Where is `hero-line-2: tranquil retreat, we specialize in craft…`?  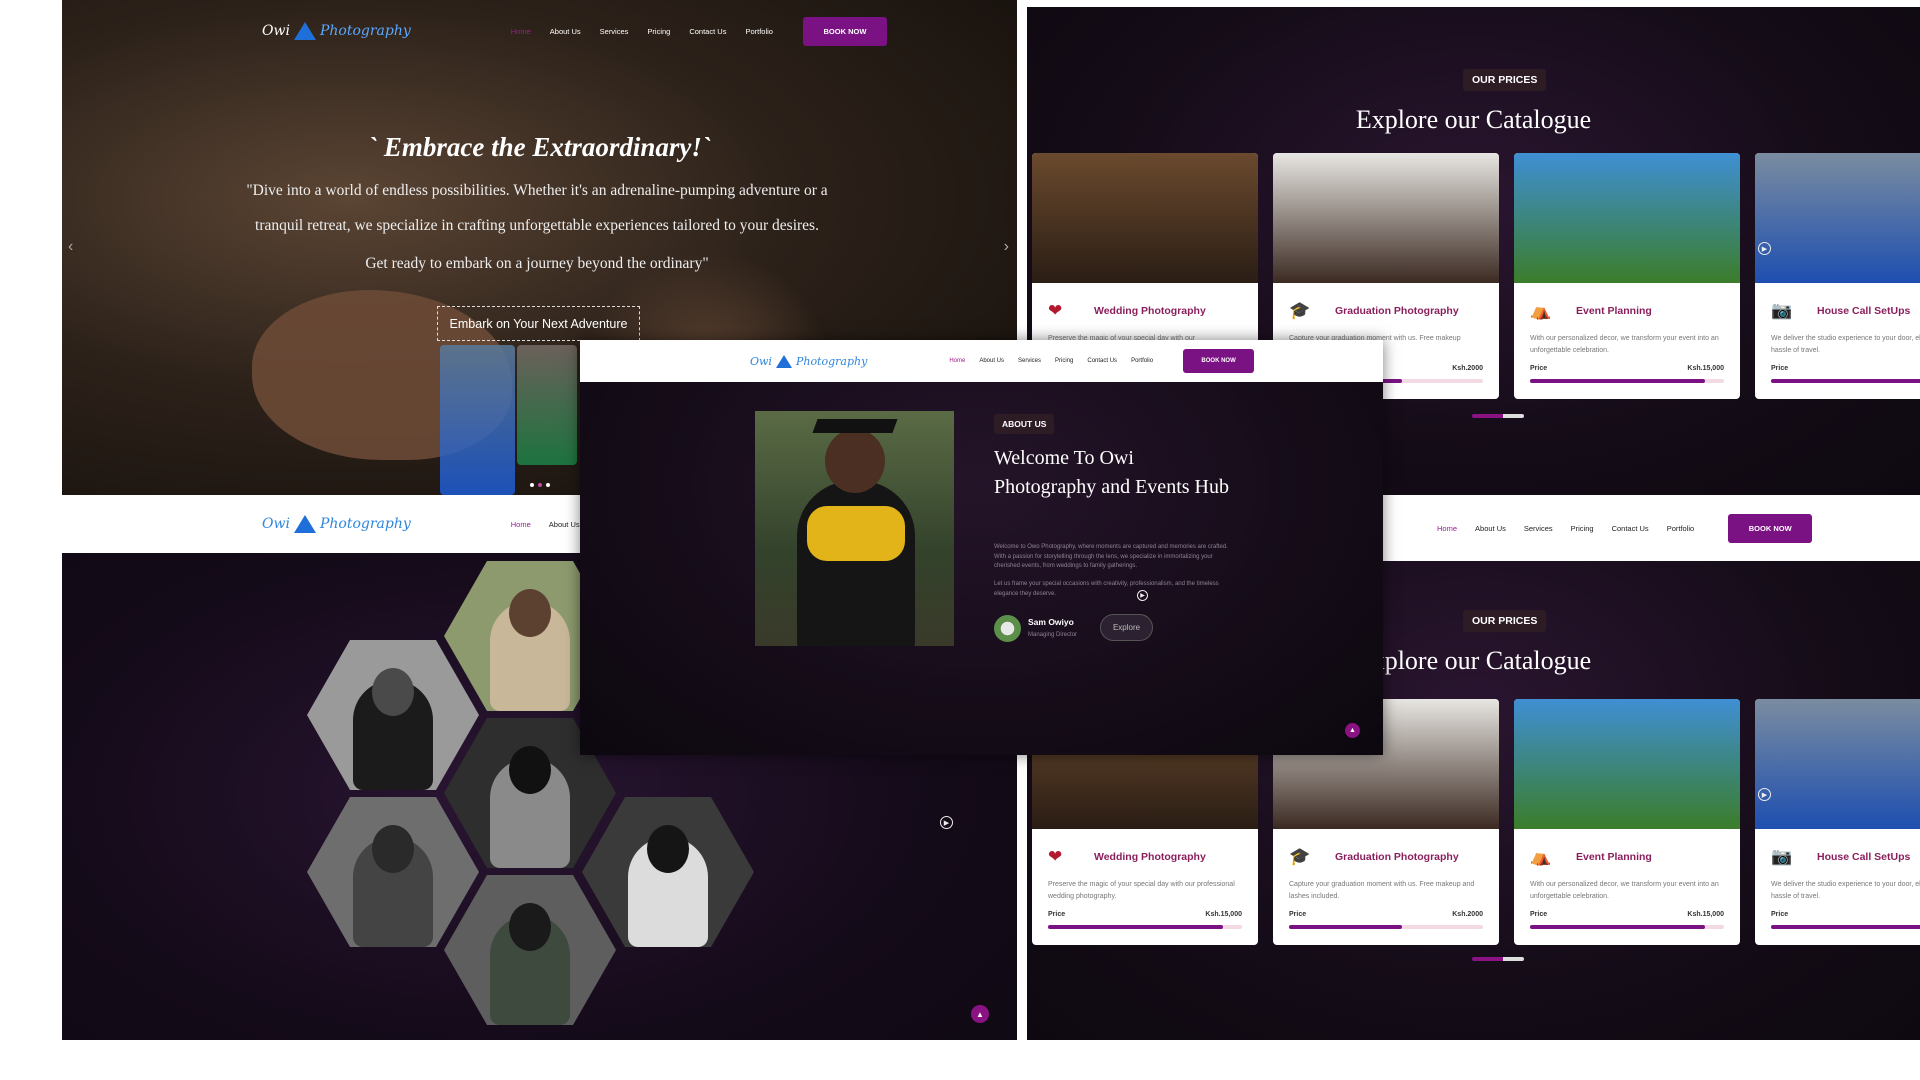 hero-line-2: tranquil retreat, we specialize in craft… is located at coordinates (537, 225).